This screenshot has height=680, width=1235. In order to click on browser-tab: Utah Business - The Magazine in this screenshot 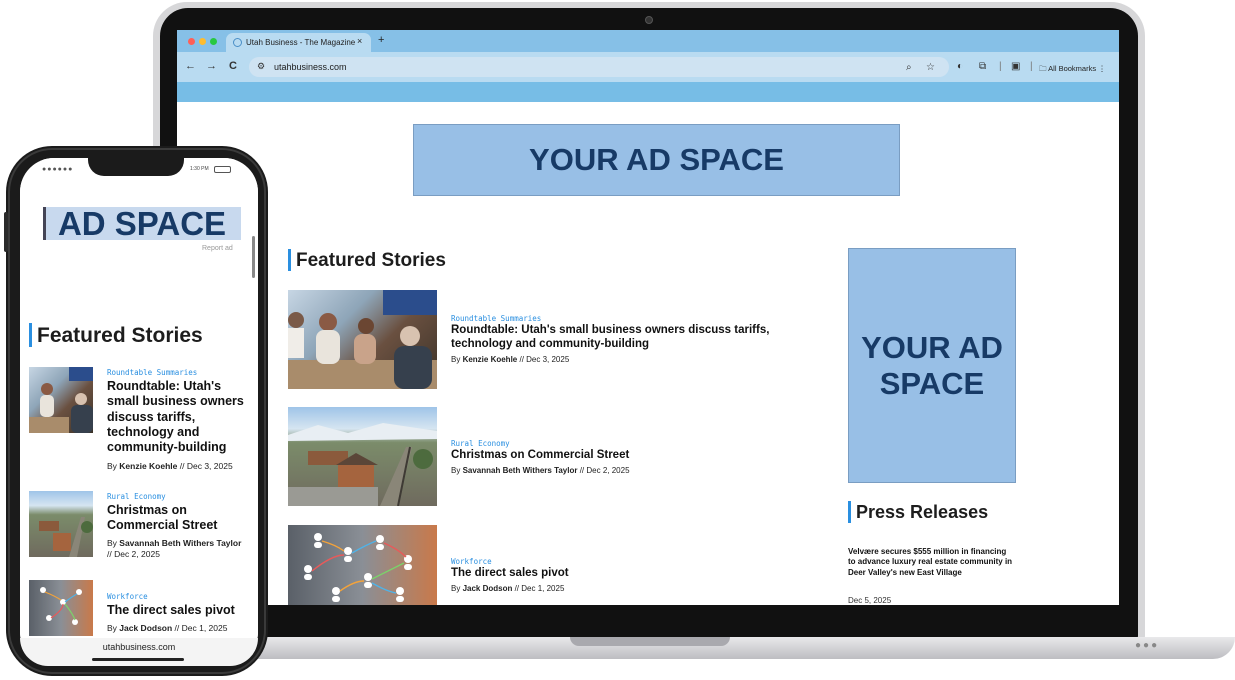, I will do `click(298, 42)`.